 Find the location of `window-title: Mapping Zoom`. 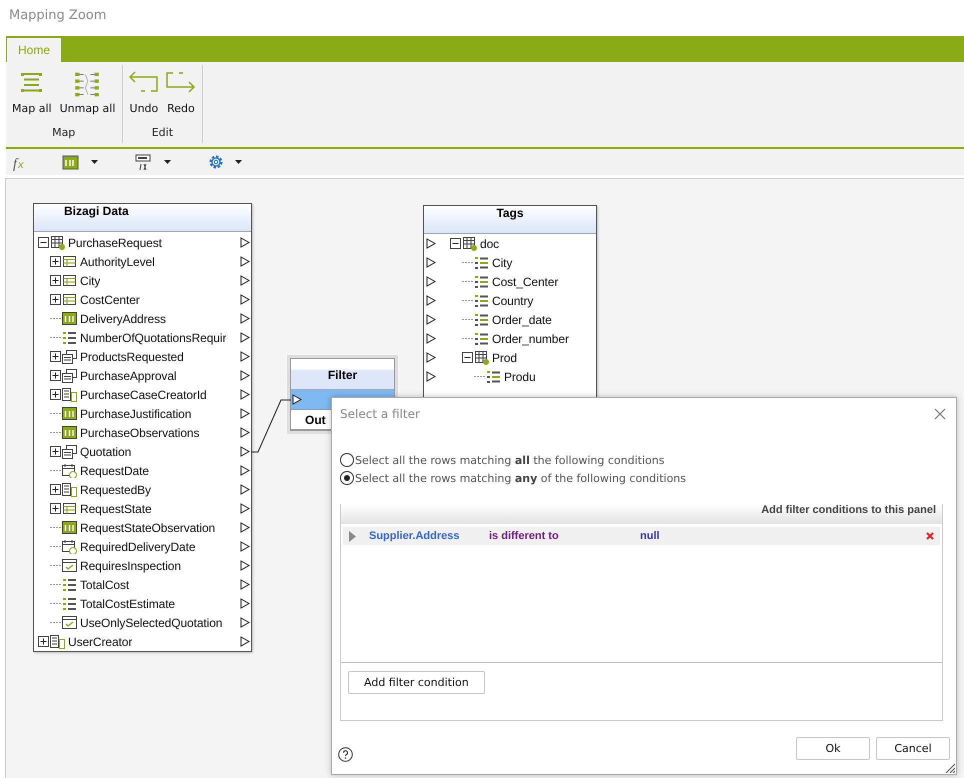

window-title: Mapping Zoom is located at coordinates (58, 16).